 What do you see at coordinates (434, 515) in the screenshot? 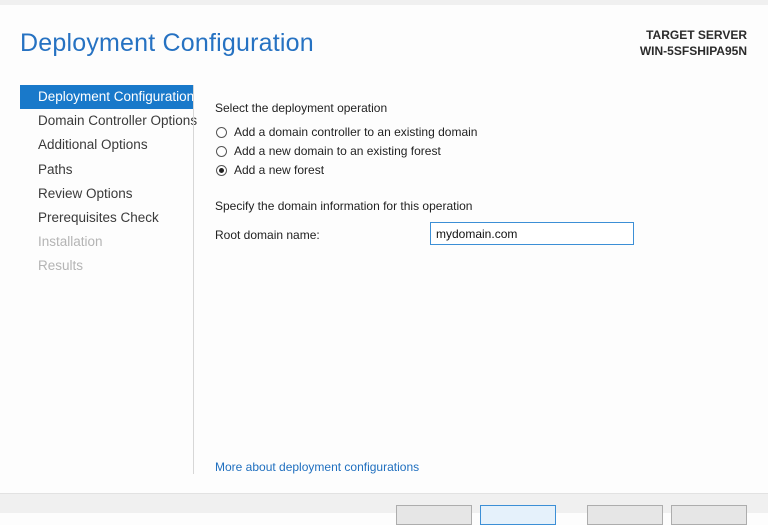
I see `previous-button` at bounding box center [434, 515].